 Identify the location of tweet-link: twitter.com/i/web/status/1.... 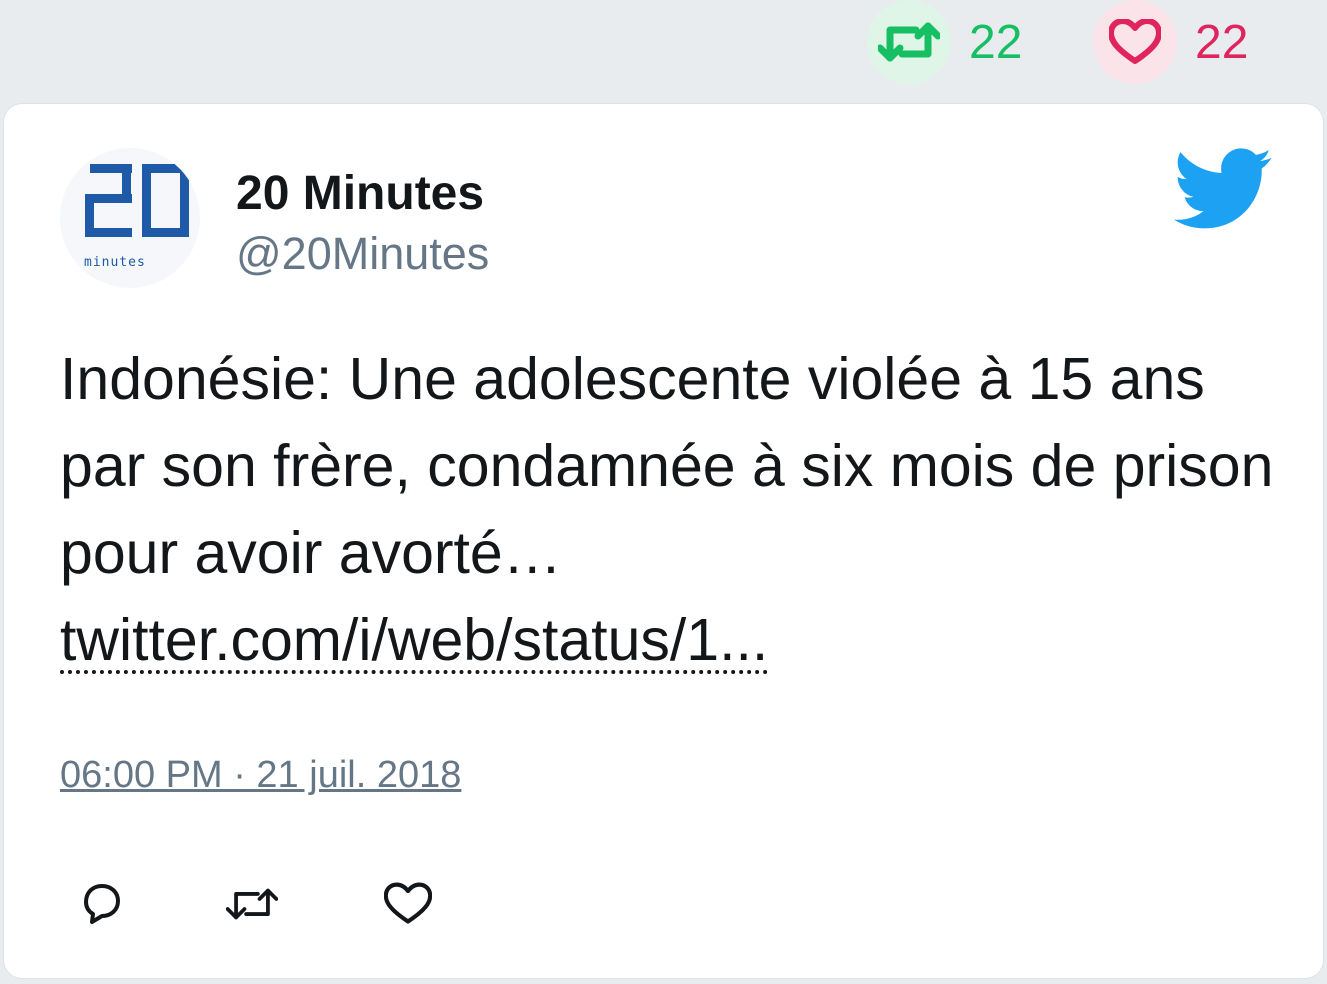
(414, 642).